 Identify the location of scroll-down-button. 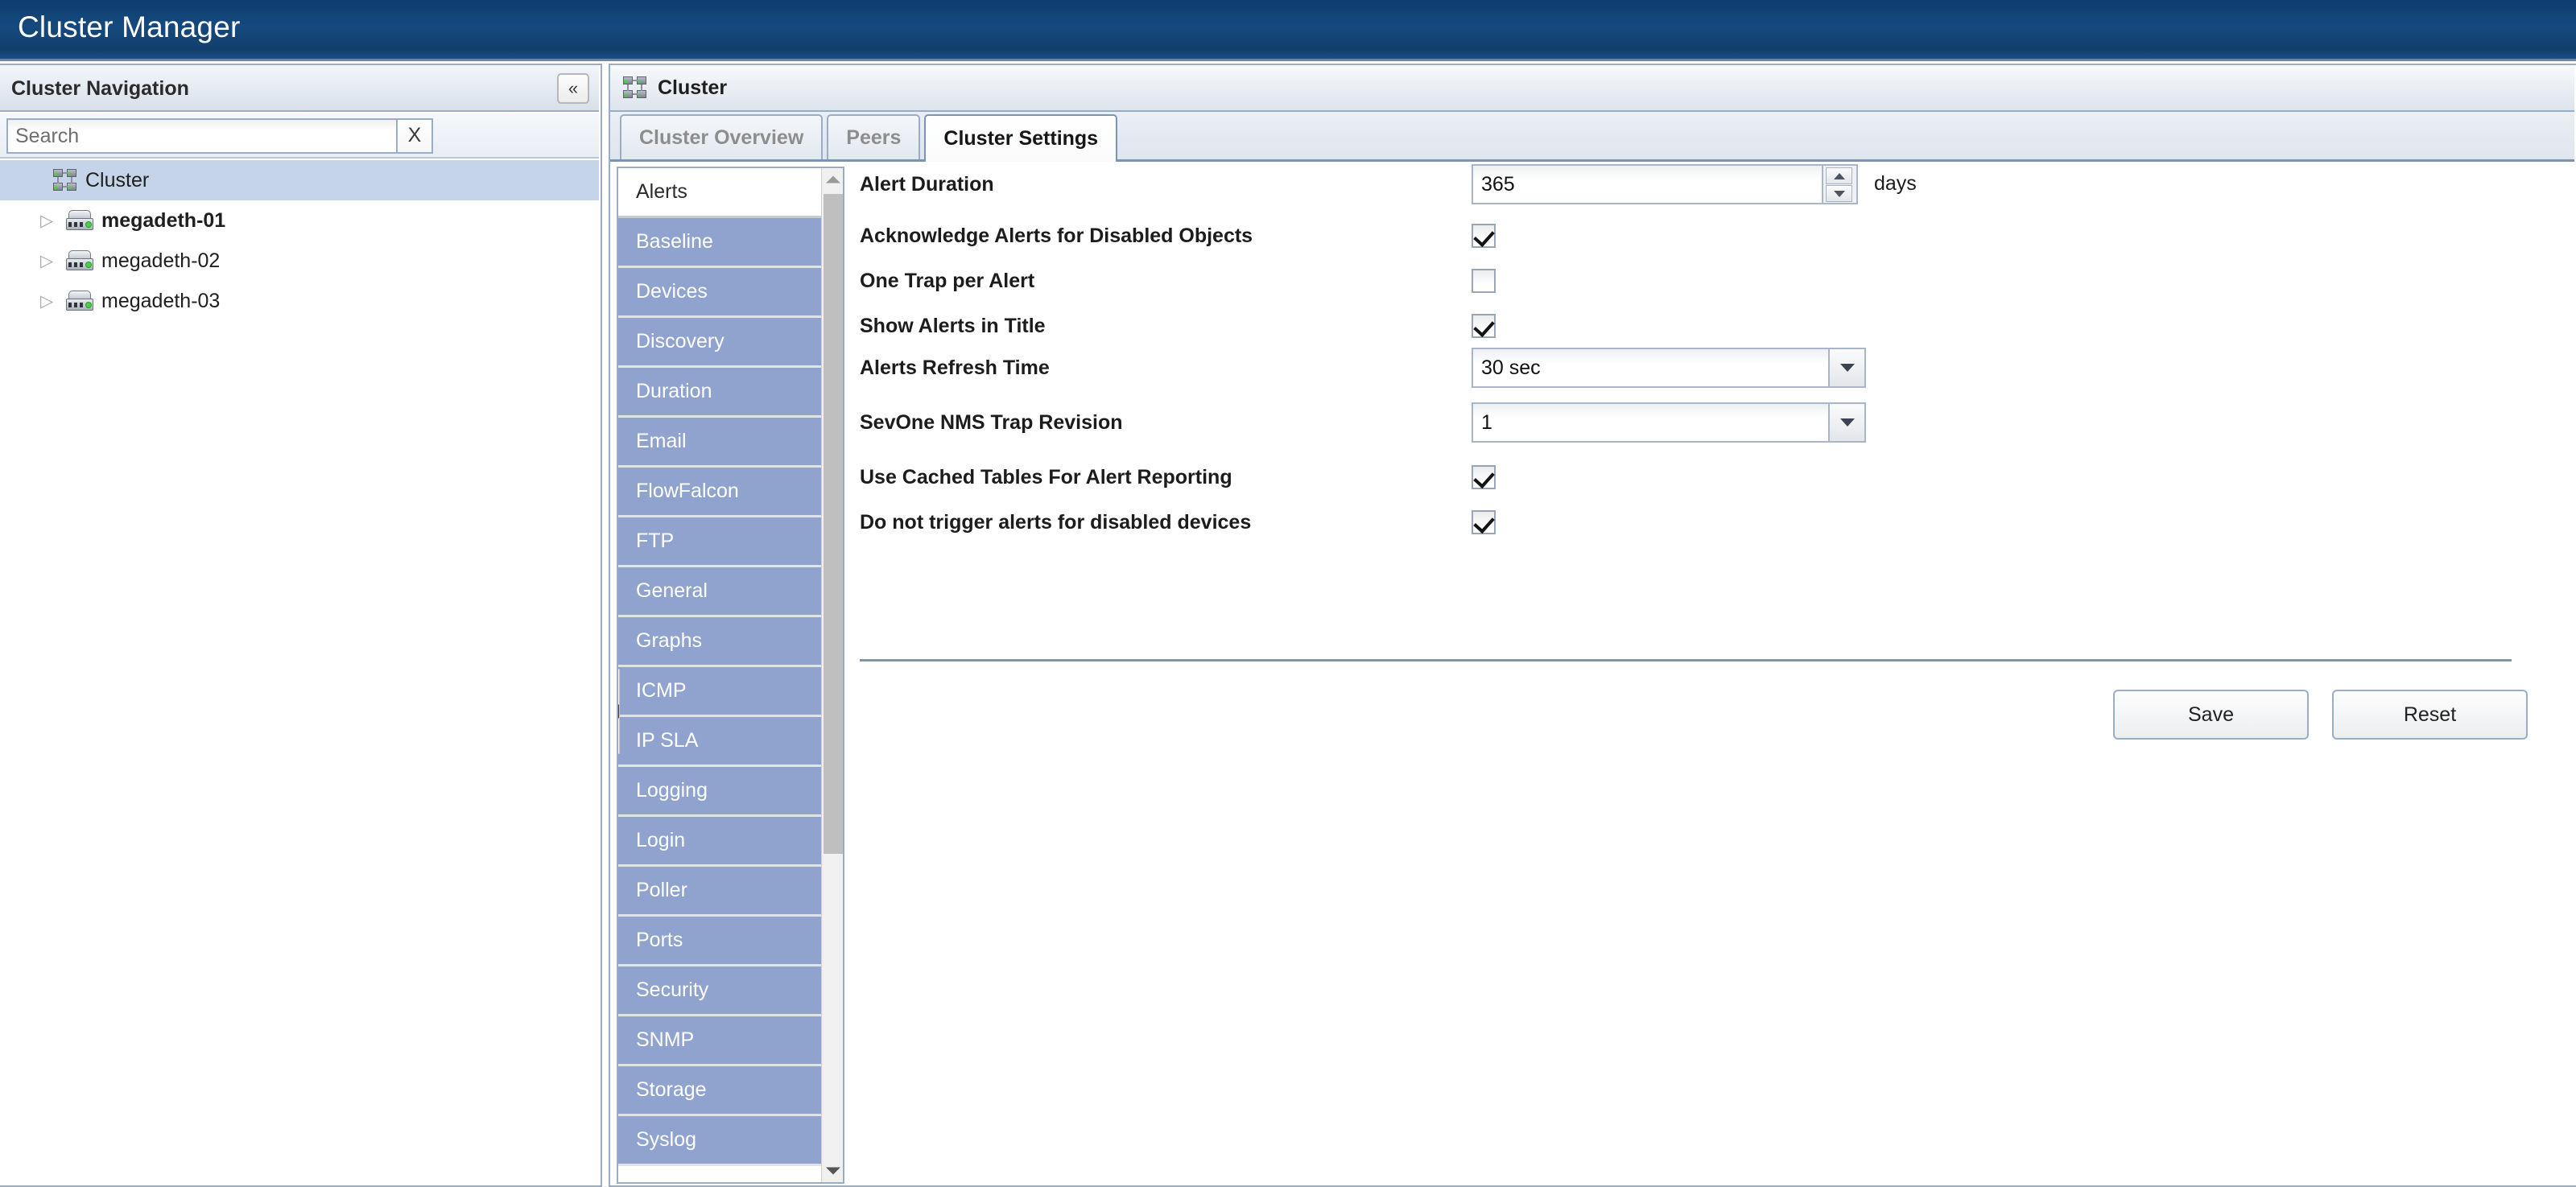
(832, 1171).